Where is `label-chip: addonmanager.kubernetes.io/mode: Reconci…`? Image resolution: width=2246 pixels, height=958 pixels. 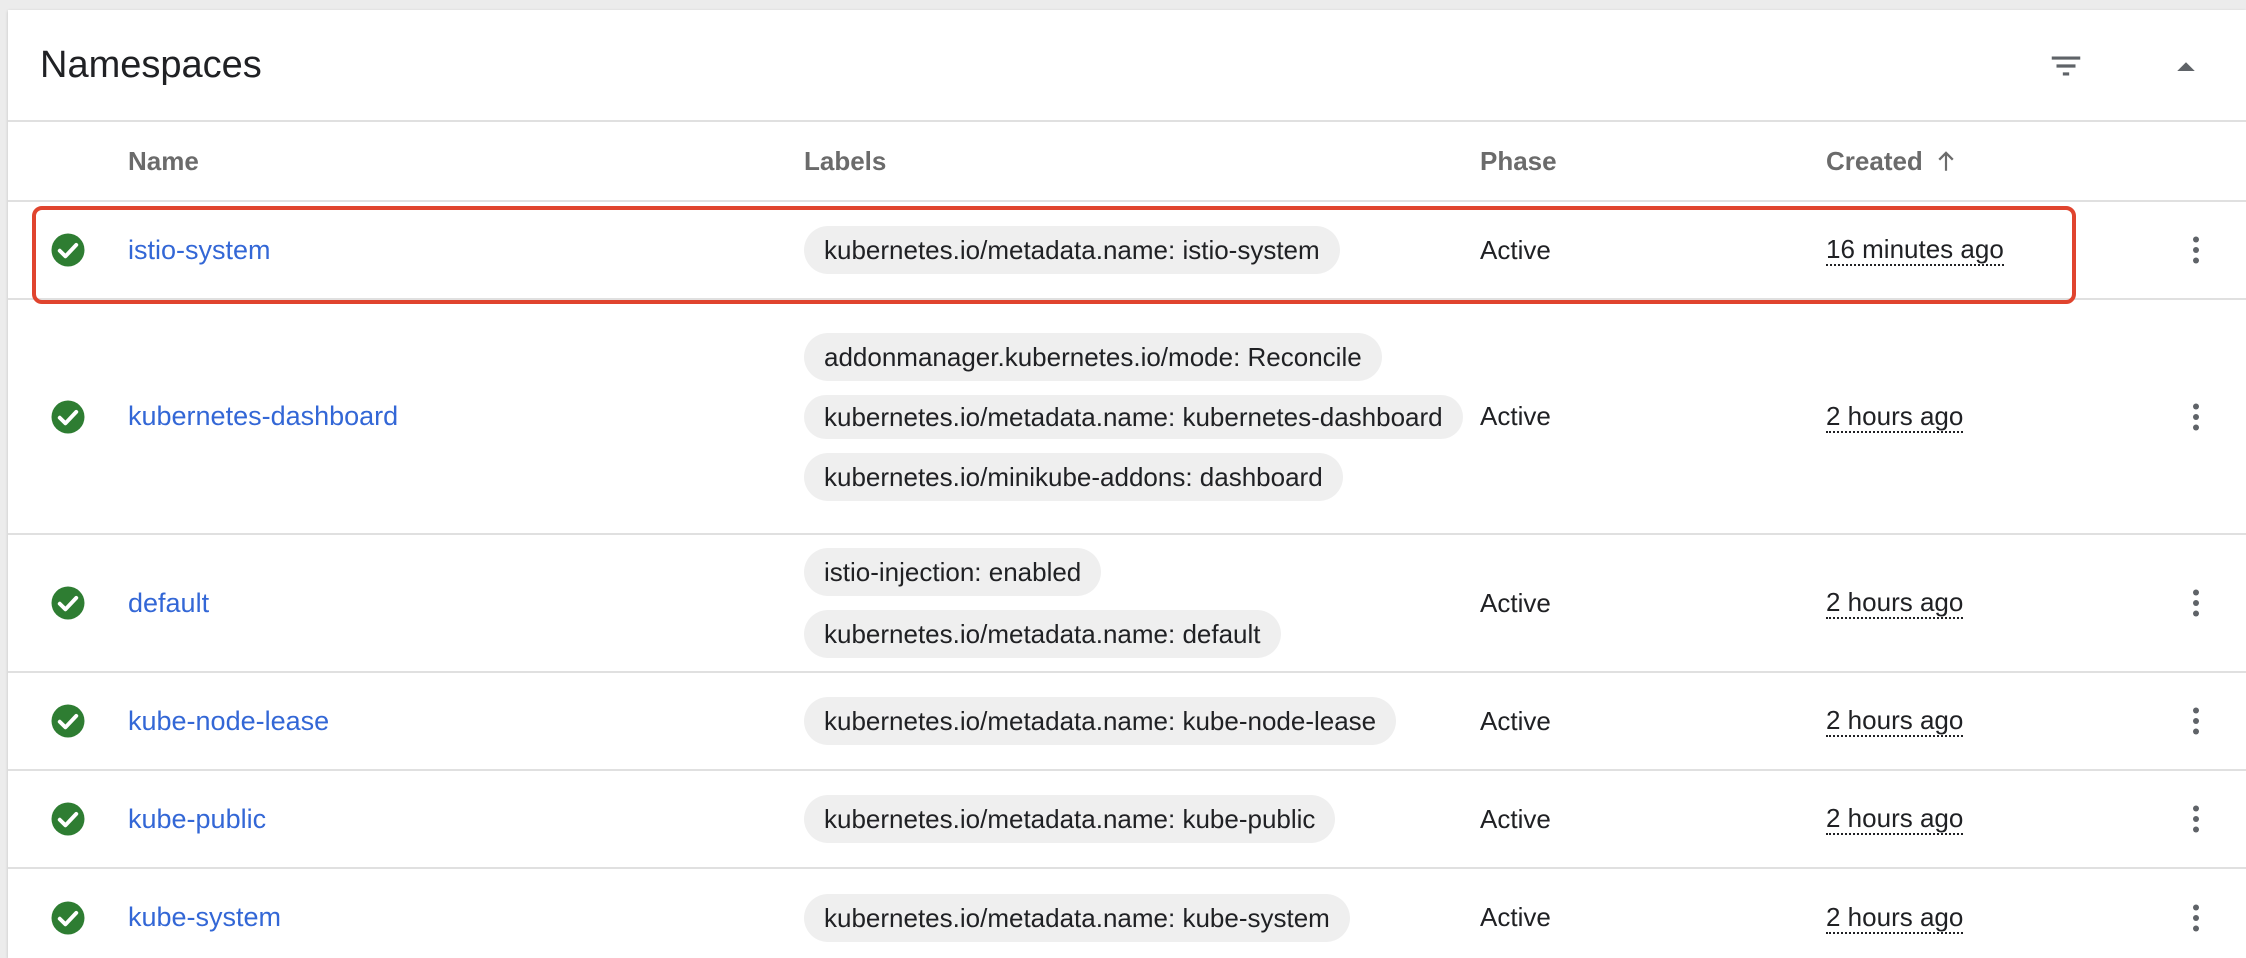 label-chip: addonmanager.kubernetes.io/mode: Reconci… is located at coordinates (1093, 356).